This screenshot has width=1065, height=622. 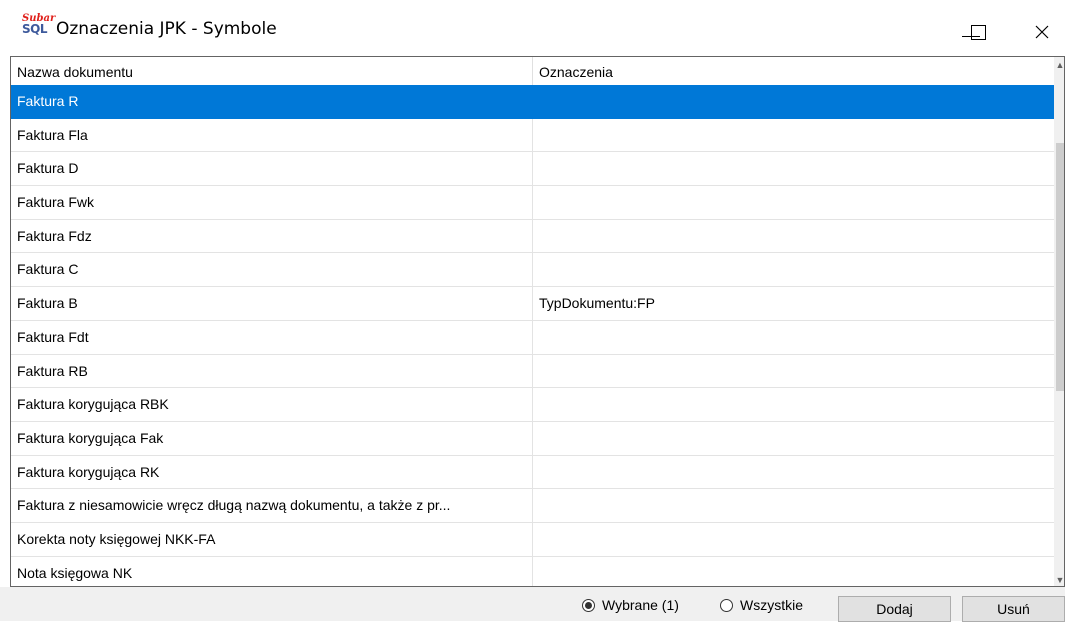 I want to click on app-logo-icon: Subar SQL, so click(x=39, y=24).